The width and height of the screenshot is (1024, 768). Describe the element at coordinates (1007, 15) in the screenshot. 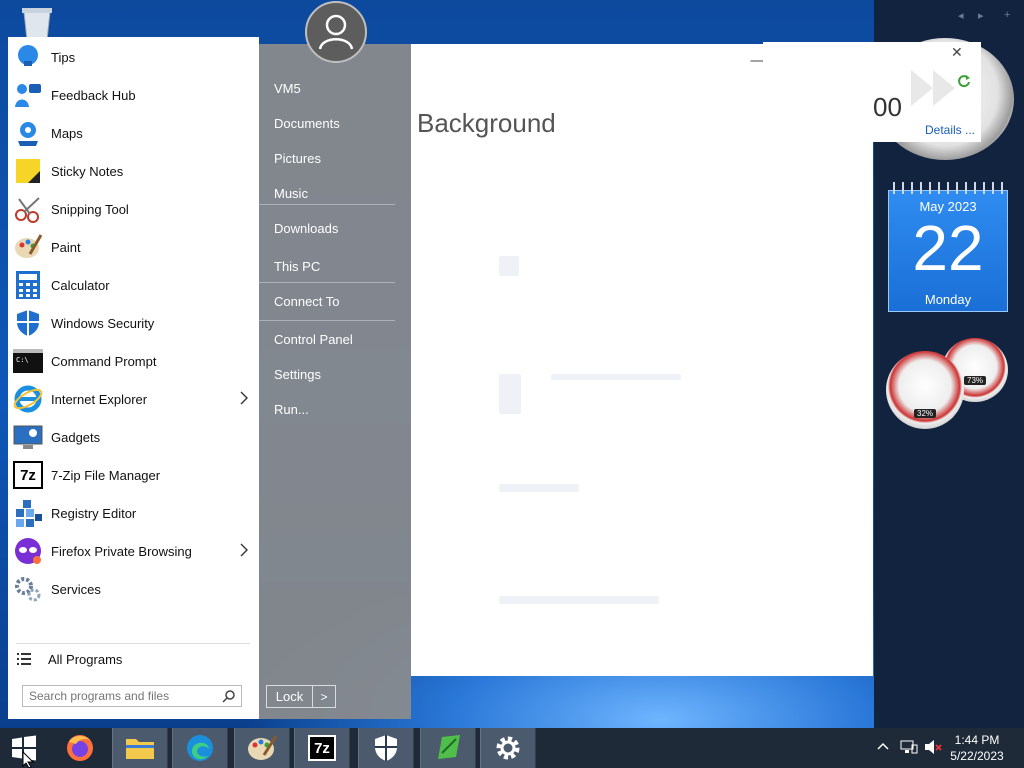

I see `sidebar-add-icon: +` at that location.